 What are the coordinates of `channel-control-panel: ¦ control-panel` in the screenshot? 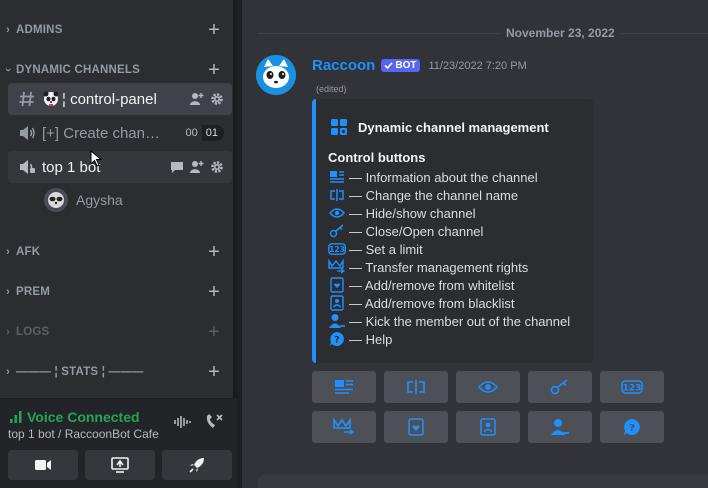 It's located at (120, 99).